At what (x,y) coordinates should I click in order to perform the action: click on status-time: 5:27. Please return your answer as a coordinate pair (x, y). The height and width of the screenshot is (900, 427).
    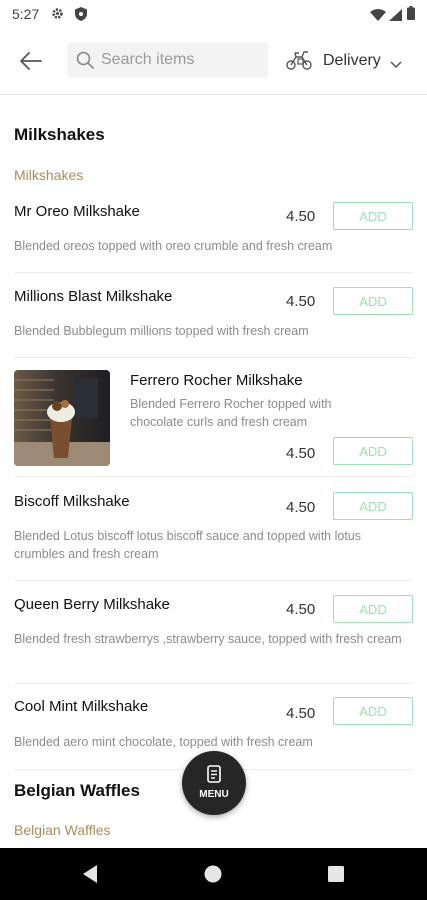
    Looking at the image, I should click on (26, 14).